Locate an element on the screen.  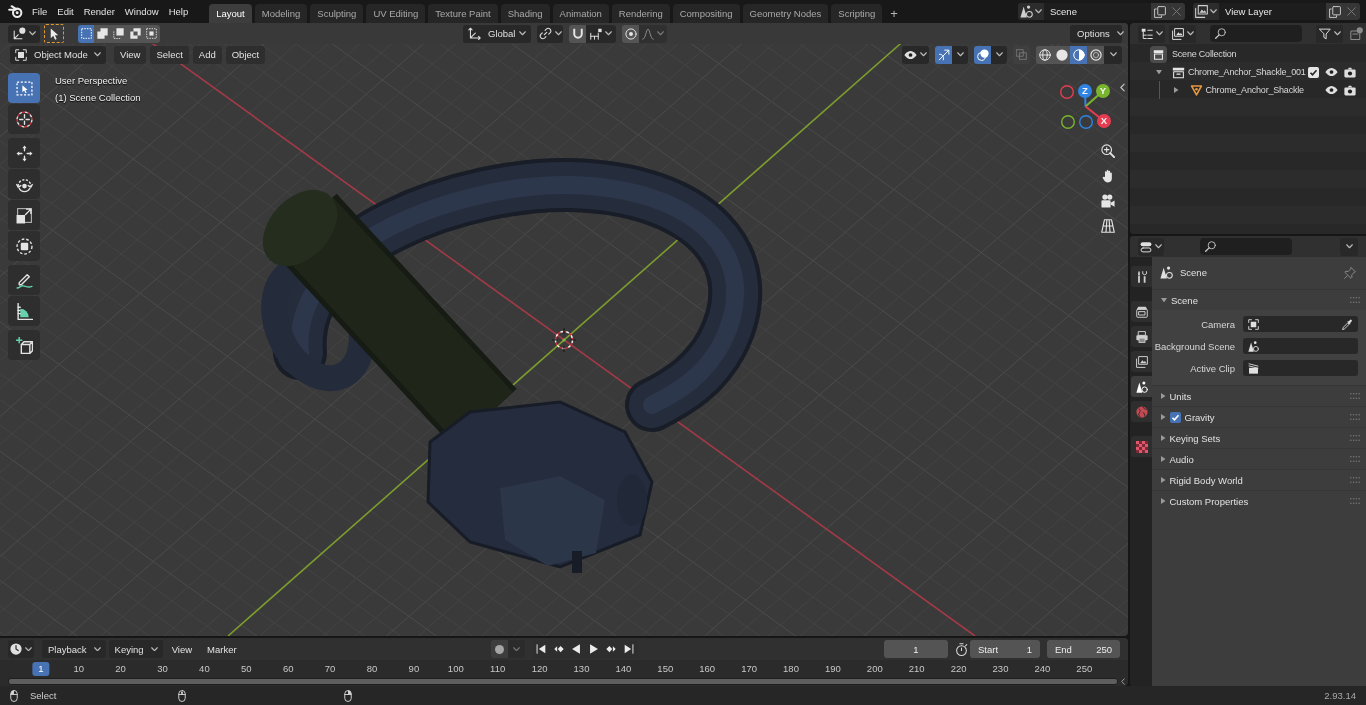
chevron-left-icon is located at coordinates (1123, 681).